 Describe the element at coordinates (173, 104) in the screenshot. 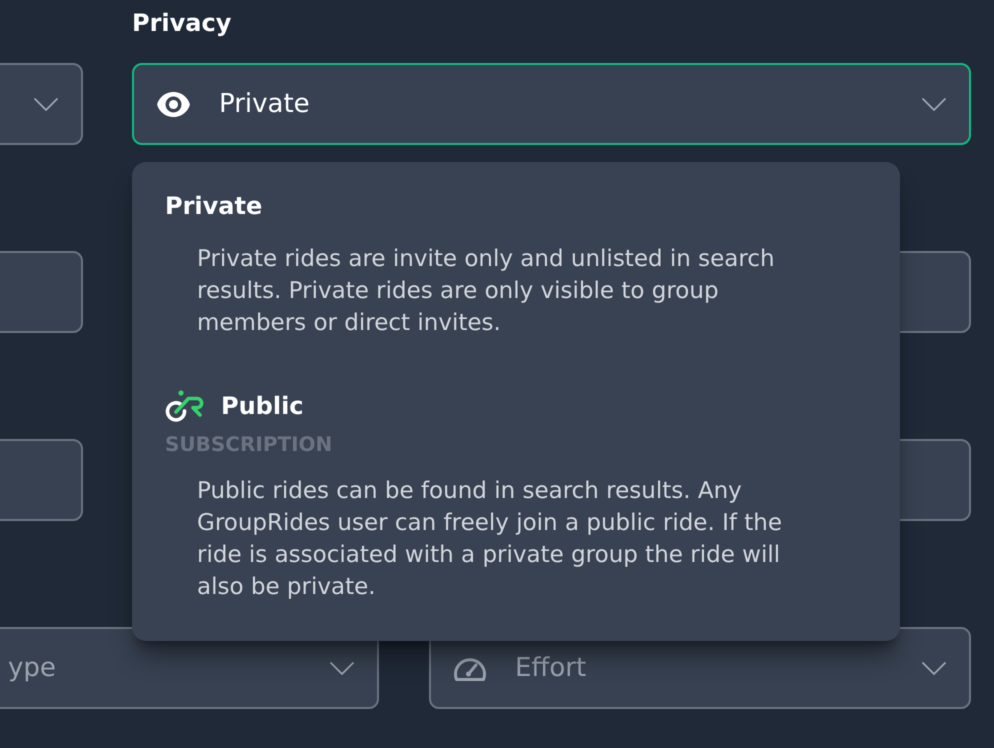

I see `eye-icon` at that location.